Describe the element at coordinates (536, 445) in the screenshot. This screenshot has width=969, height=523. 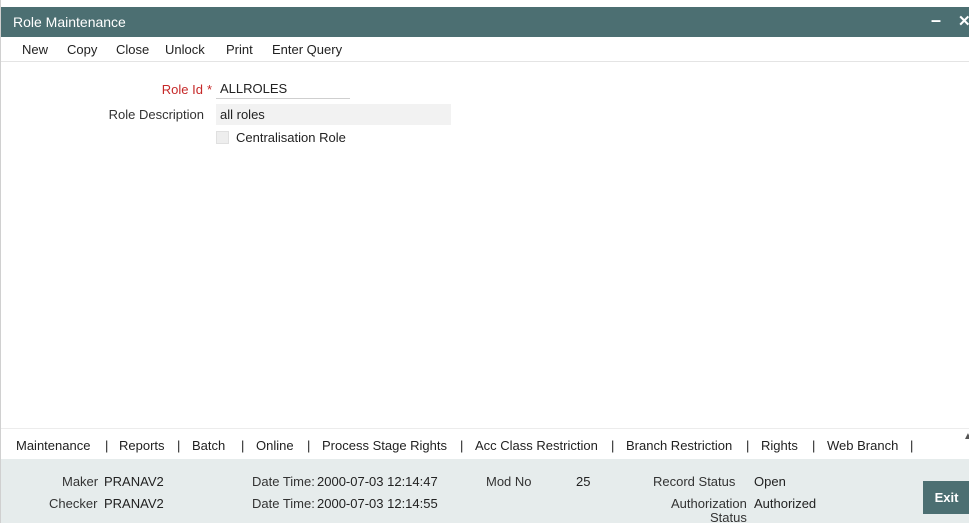
I see `nav-acc-class-restriction: Acc Class Restriction` at that location.